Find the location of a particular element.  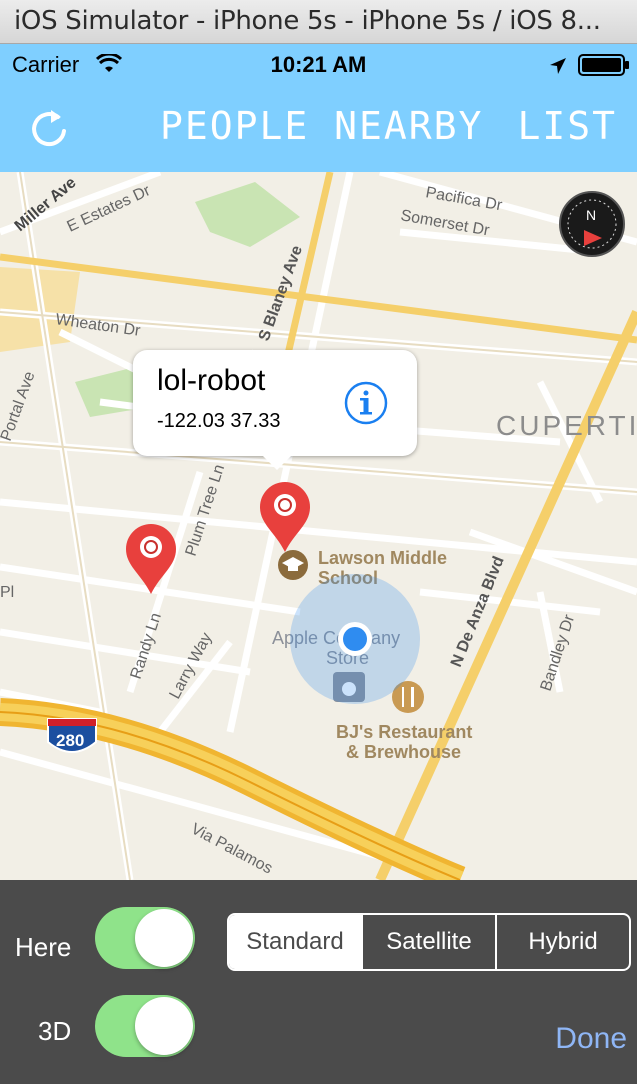

clock: 10:21 AM is located at coordinates (318, 64).